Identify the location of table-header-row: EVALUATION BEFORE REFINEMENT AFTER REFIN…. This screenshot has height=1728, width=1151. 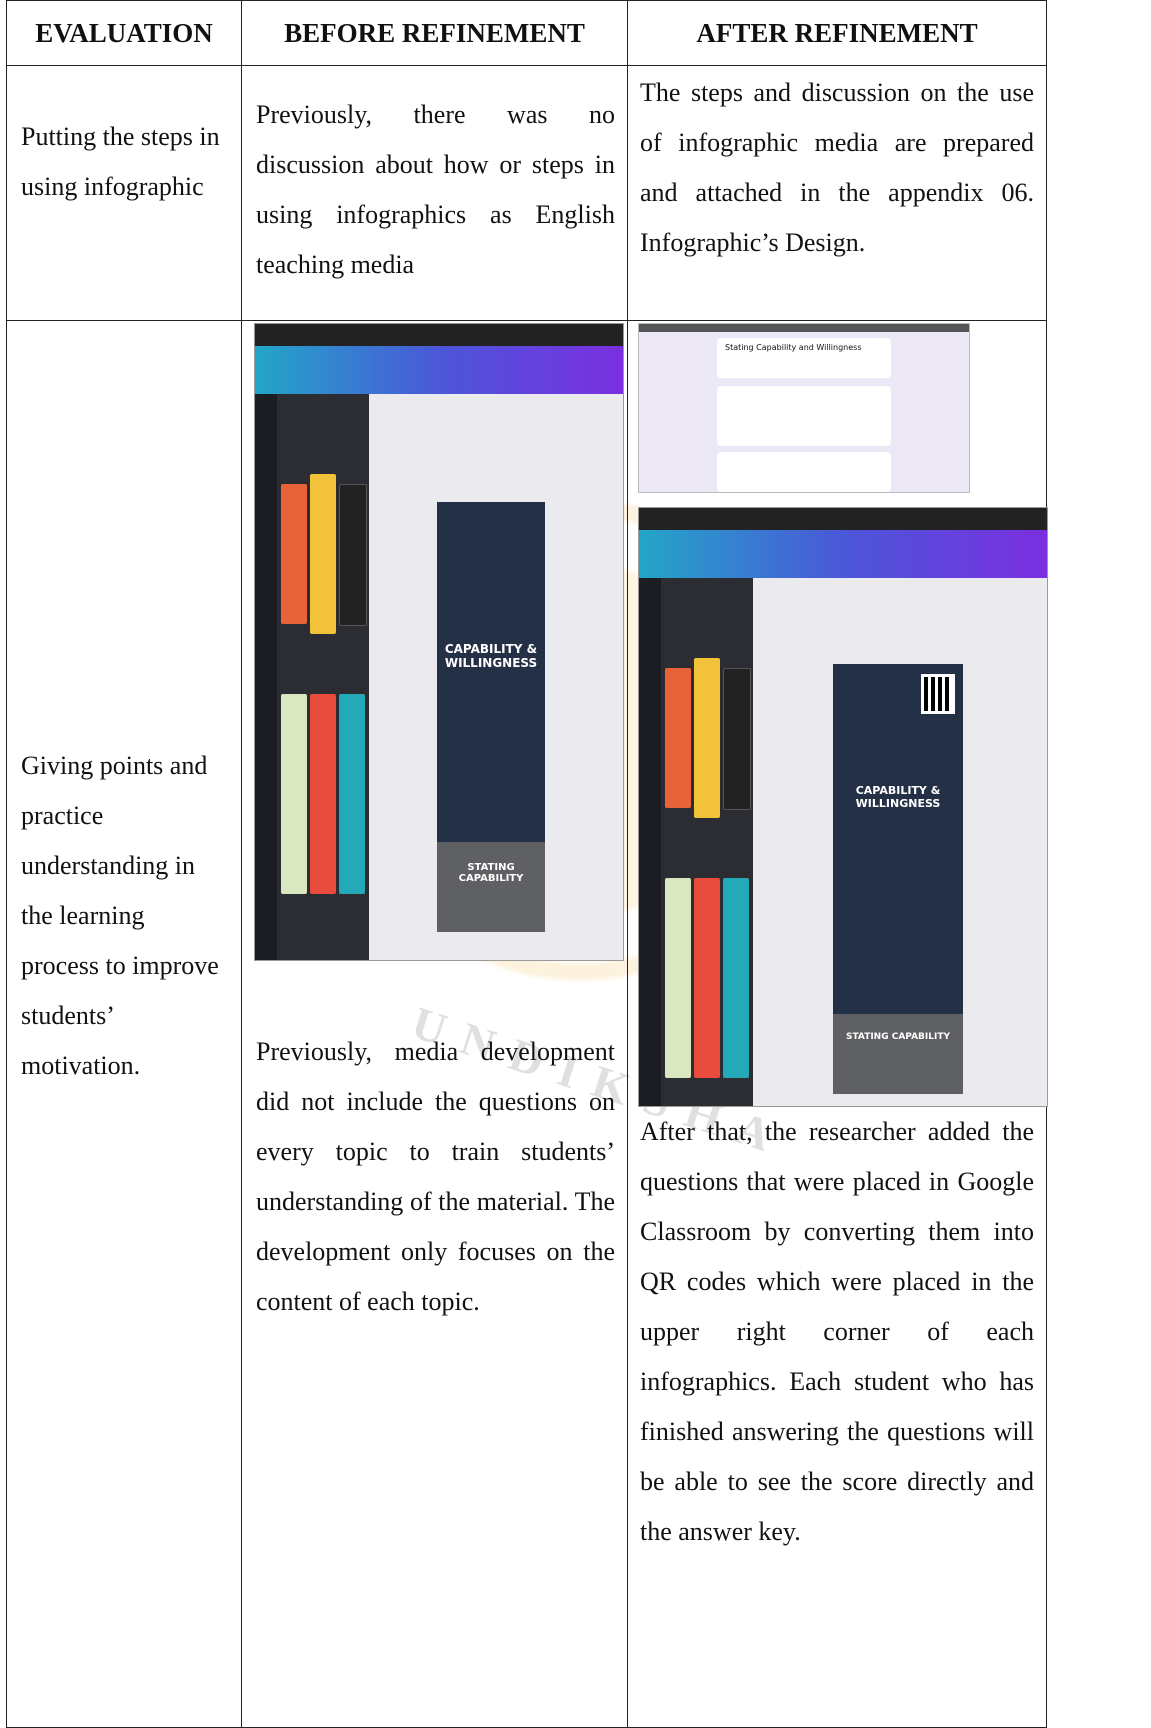
(526, 33).